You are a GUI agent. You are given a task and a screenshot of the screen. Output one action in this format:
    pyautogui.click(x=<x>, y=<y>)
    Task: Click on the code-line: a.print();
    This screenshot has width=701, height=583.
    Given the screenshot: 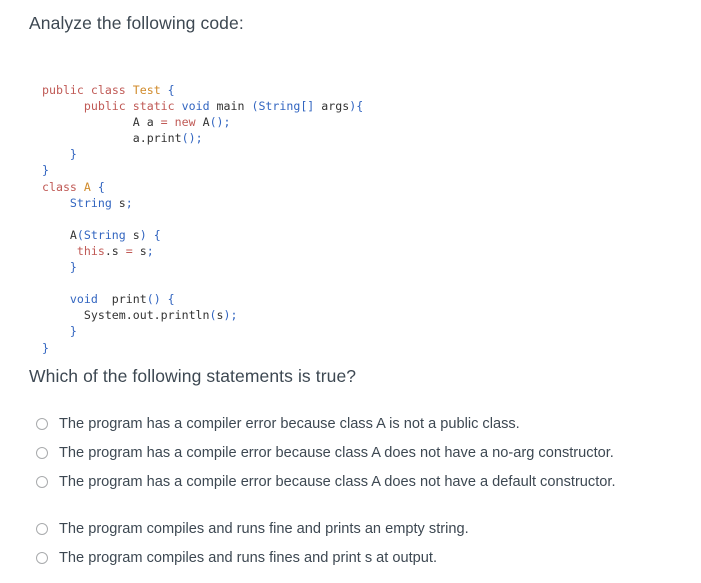 What is the action you would take?
    pyautogui.click(x=202, y=138)
    